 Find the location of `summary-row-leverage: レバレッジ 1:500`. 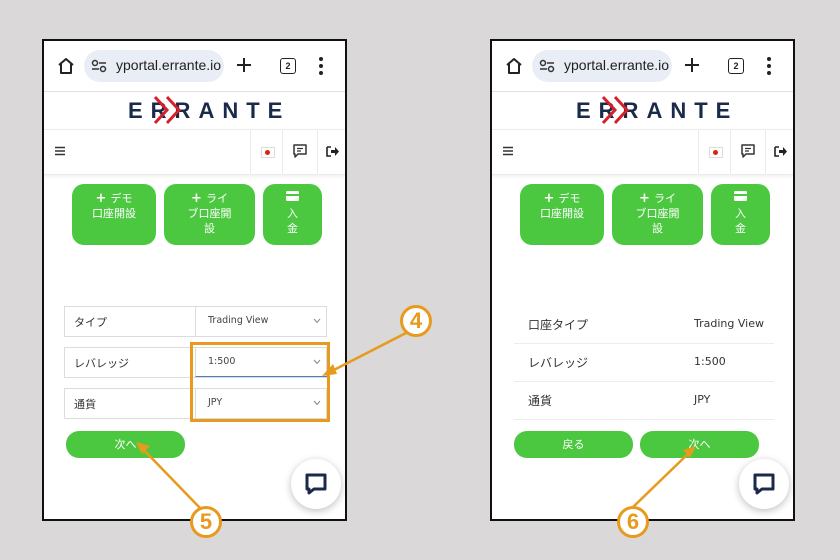

summary-row-leverage: レバレッジ 1:500 is located at coordinates (644, 363).